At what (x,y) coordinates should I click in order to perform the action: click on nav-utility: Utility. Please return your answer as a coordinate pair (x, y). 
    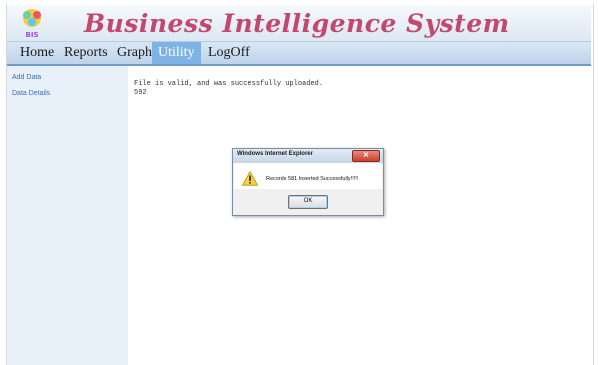
    Looking at the image, I should click on (176, 53).